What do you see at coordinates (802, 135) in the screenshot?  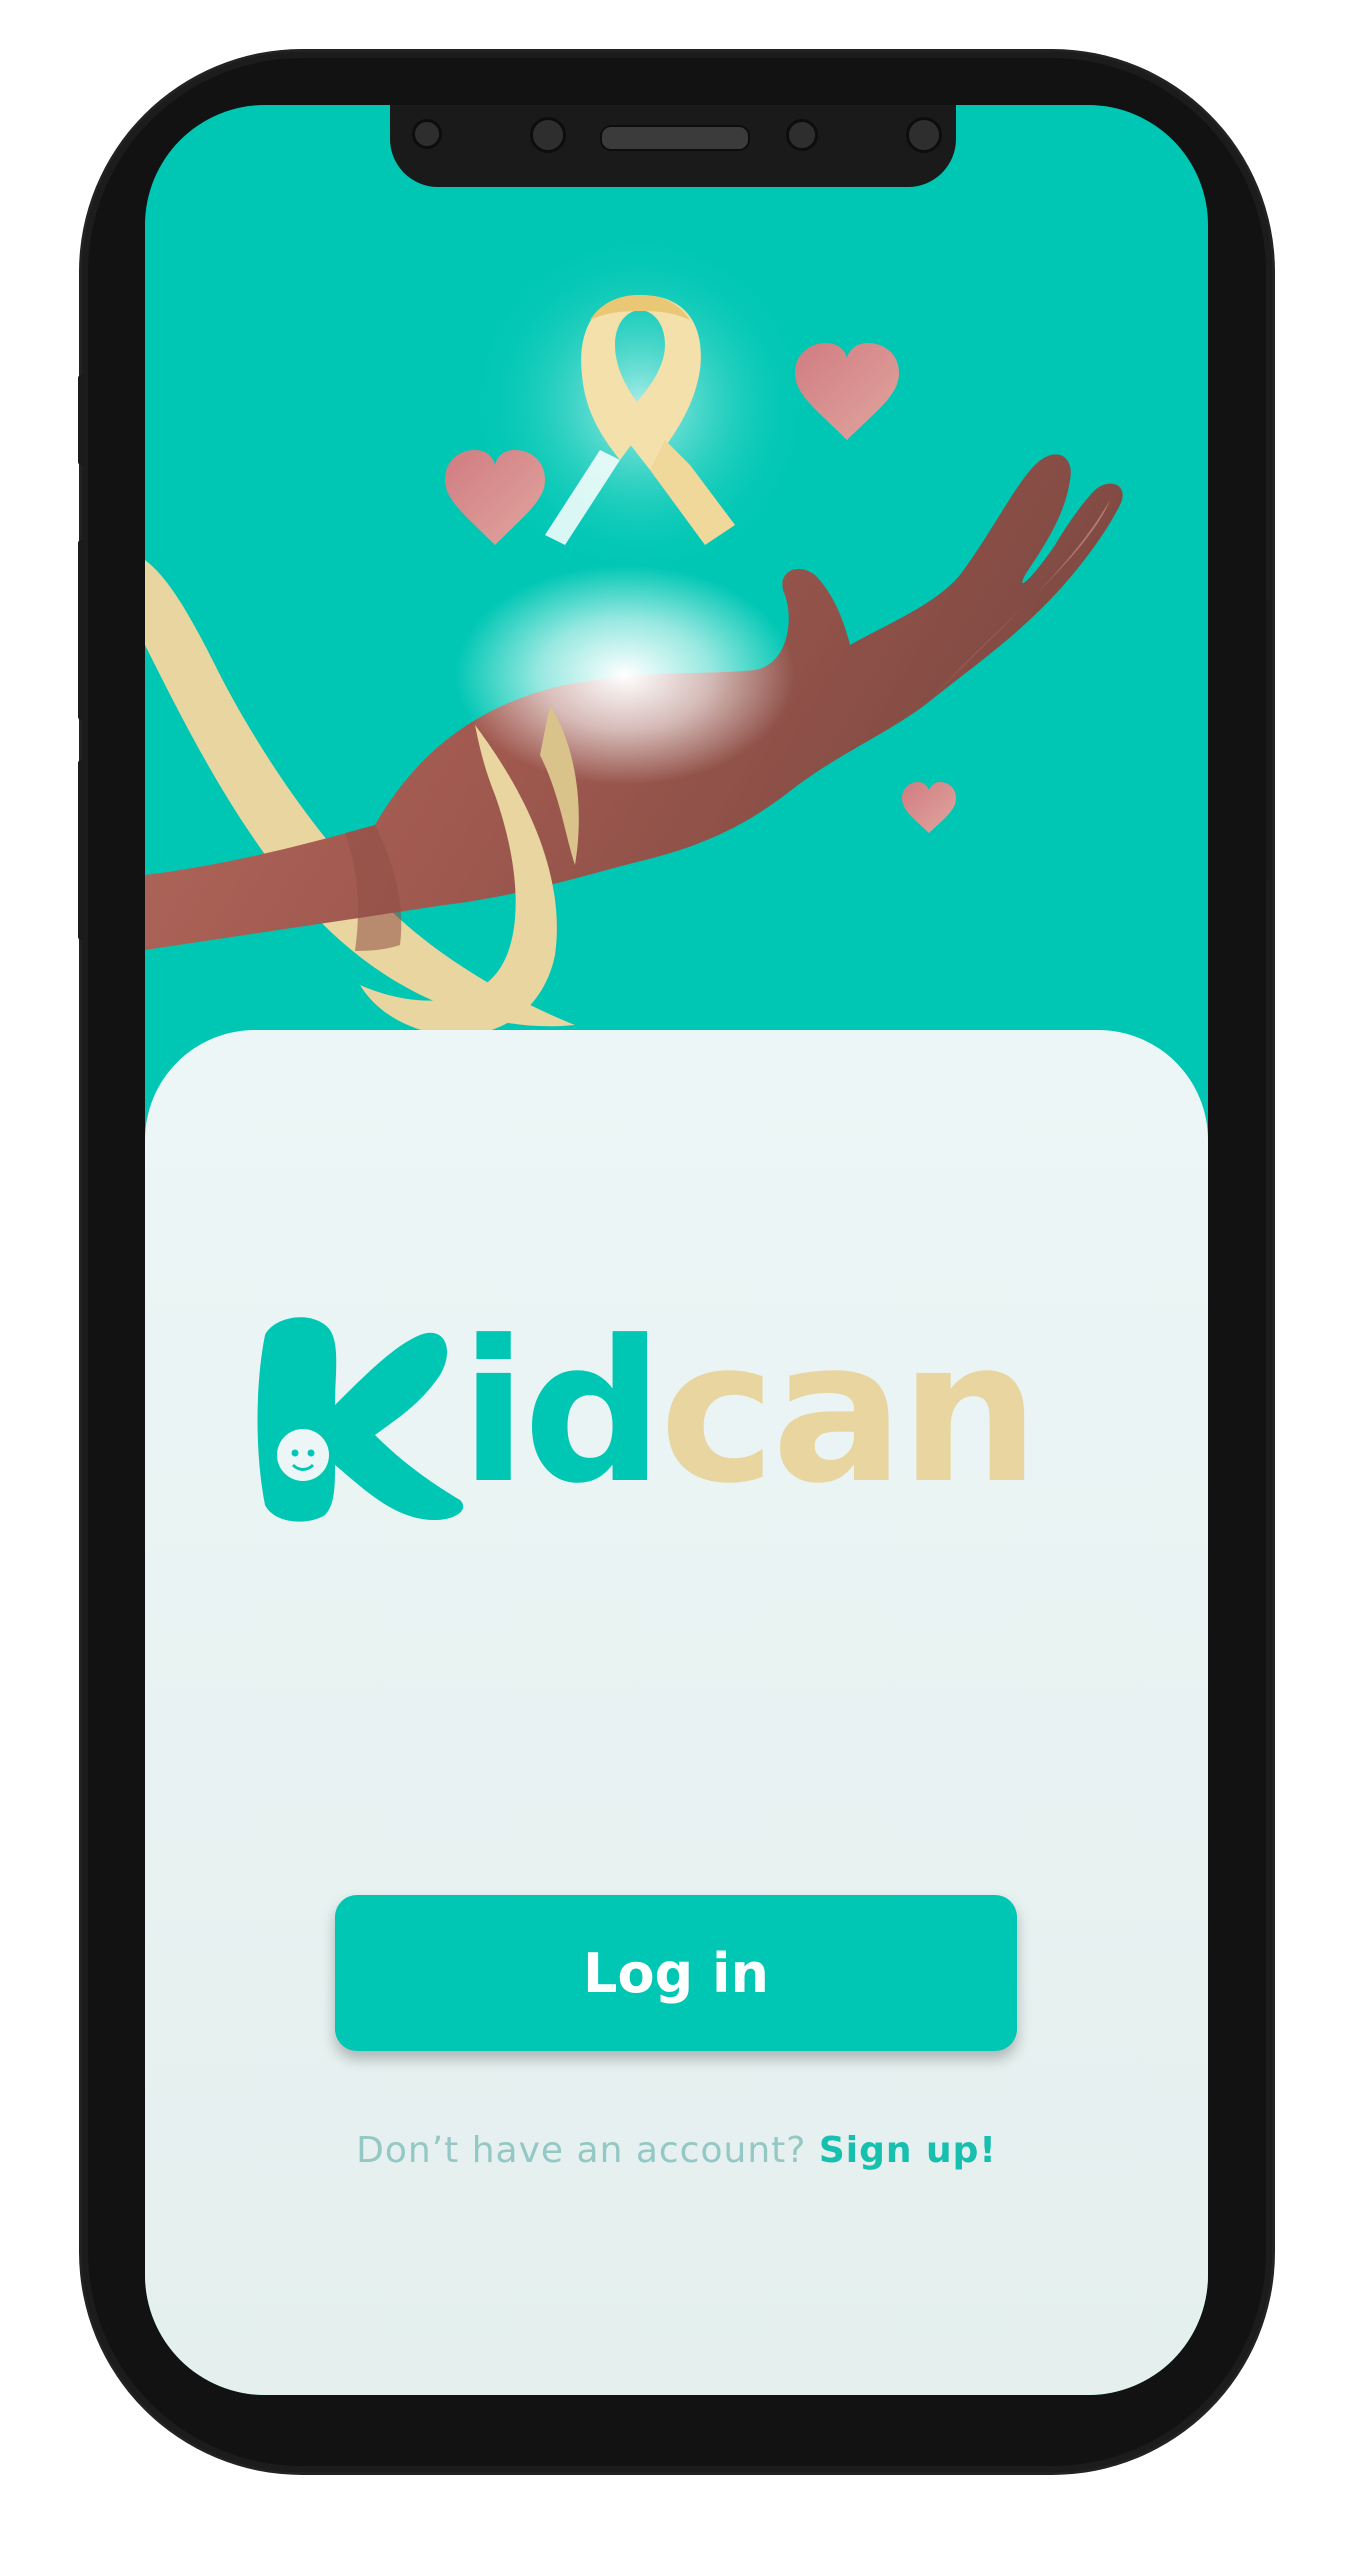 I see `front-camera` at bounding box center [802, 135].